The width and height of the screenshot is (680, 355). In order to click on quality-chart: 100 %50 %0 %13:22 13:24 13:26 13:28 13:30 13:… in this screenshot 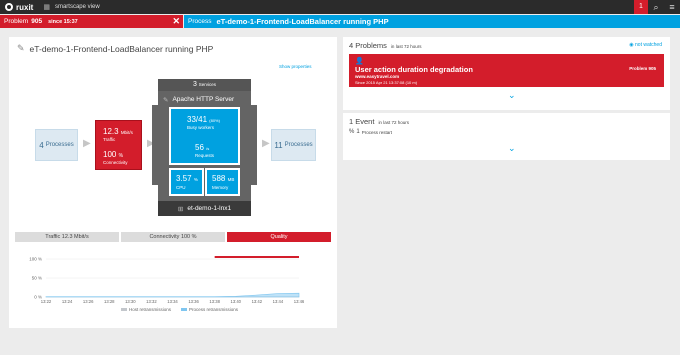, I will do `click(167, 284)`.